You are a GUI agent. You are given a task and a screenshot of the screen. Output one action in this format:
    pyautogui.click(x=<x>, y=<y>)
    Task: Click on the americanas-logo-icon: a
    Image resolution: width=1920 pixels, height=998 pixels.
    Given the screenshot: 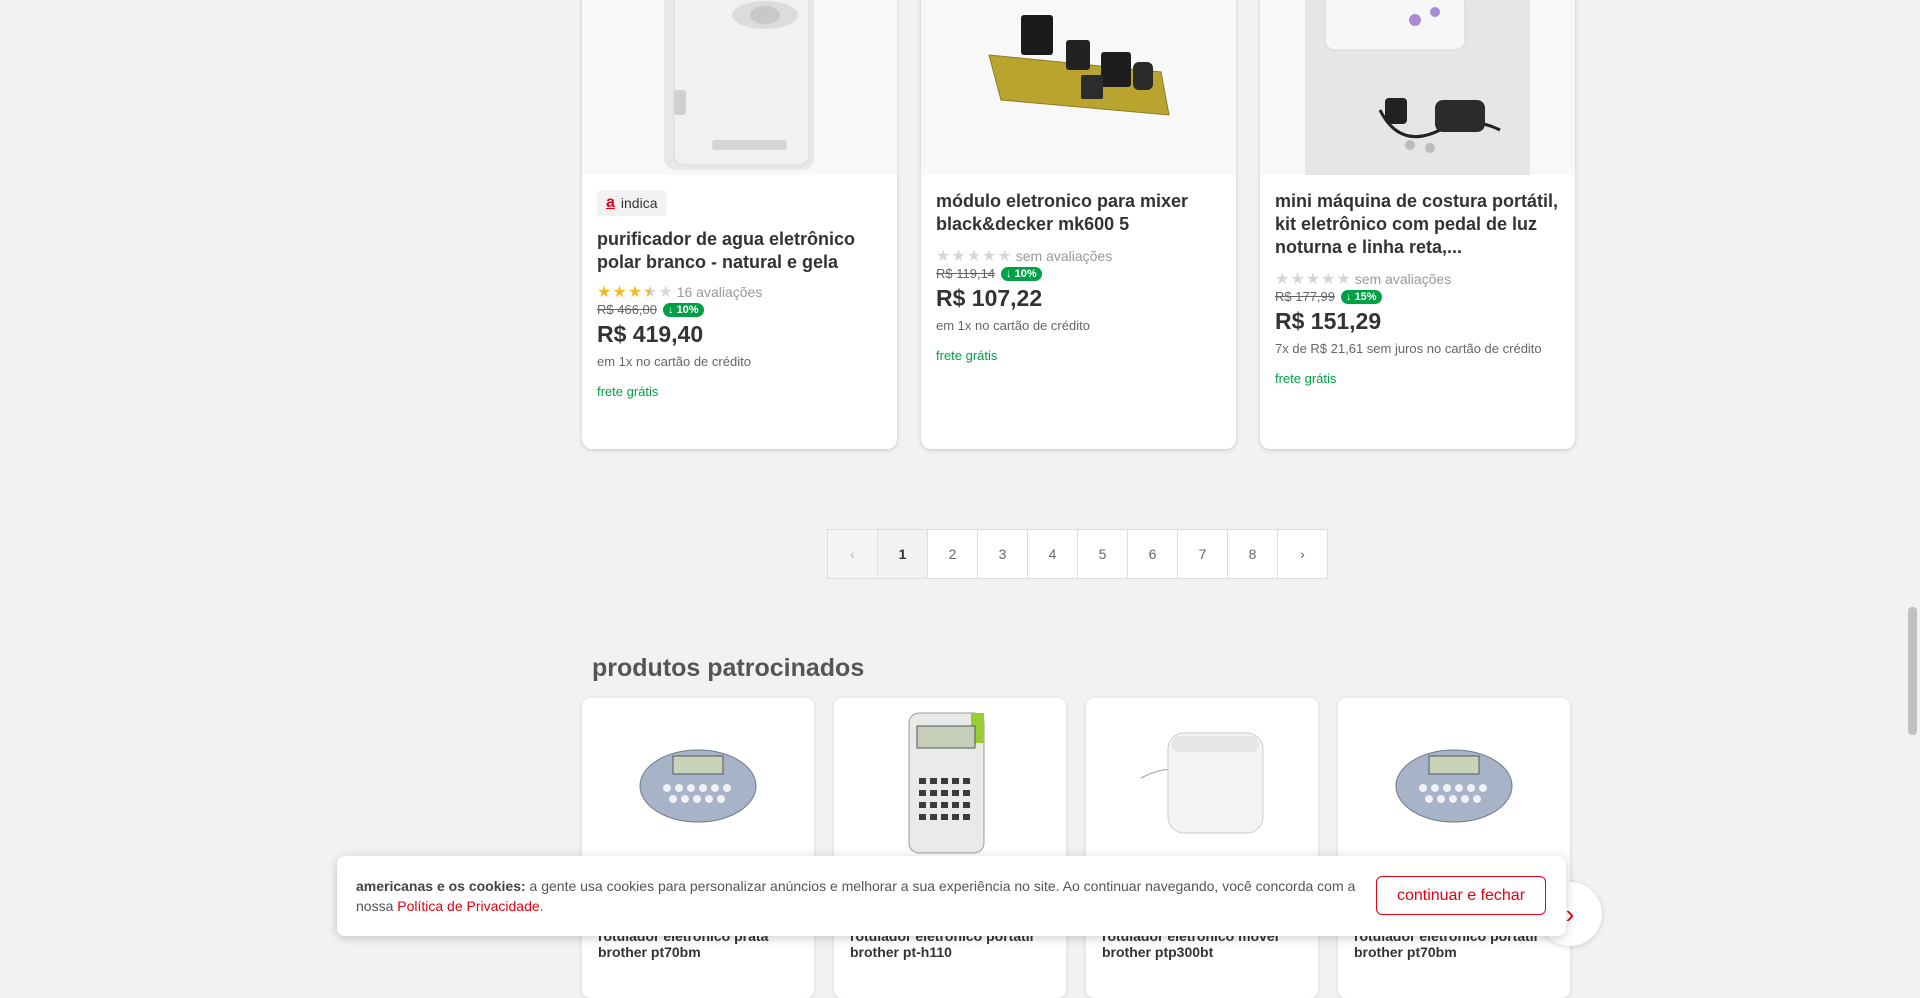 What is the action you would take?
    pyautogui.click(x=610, y=202)
    